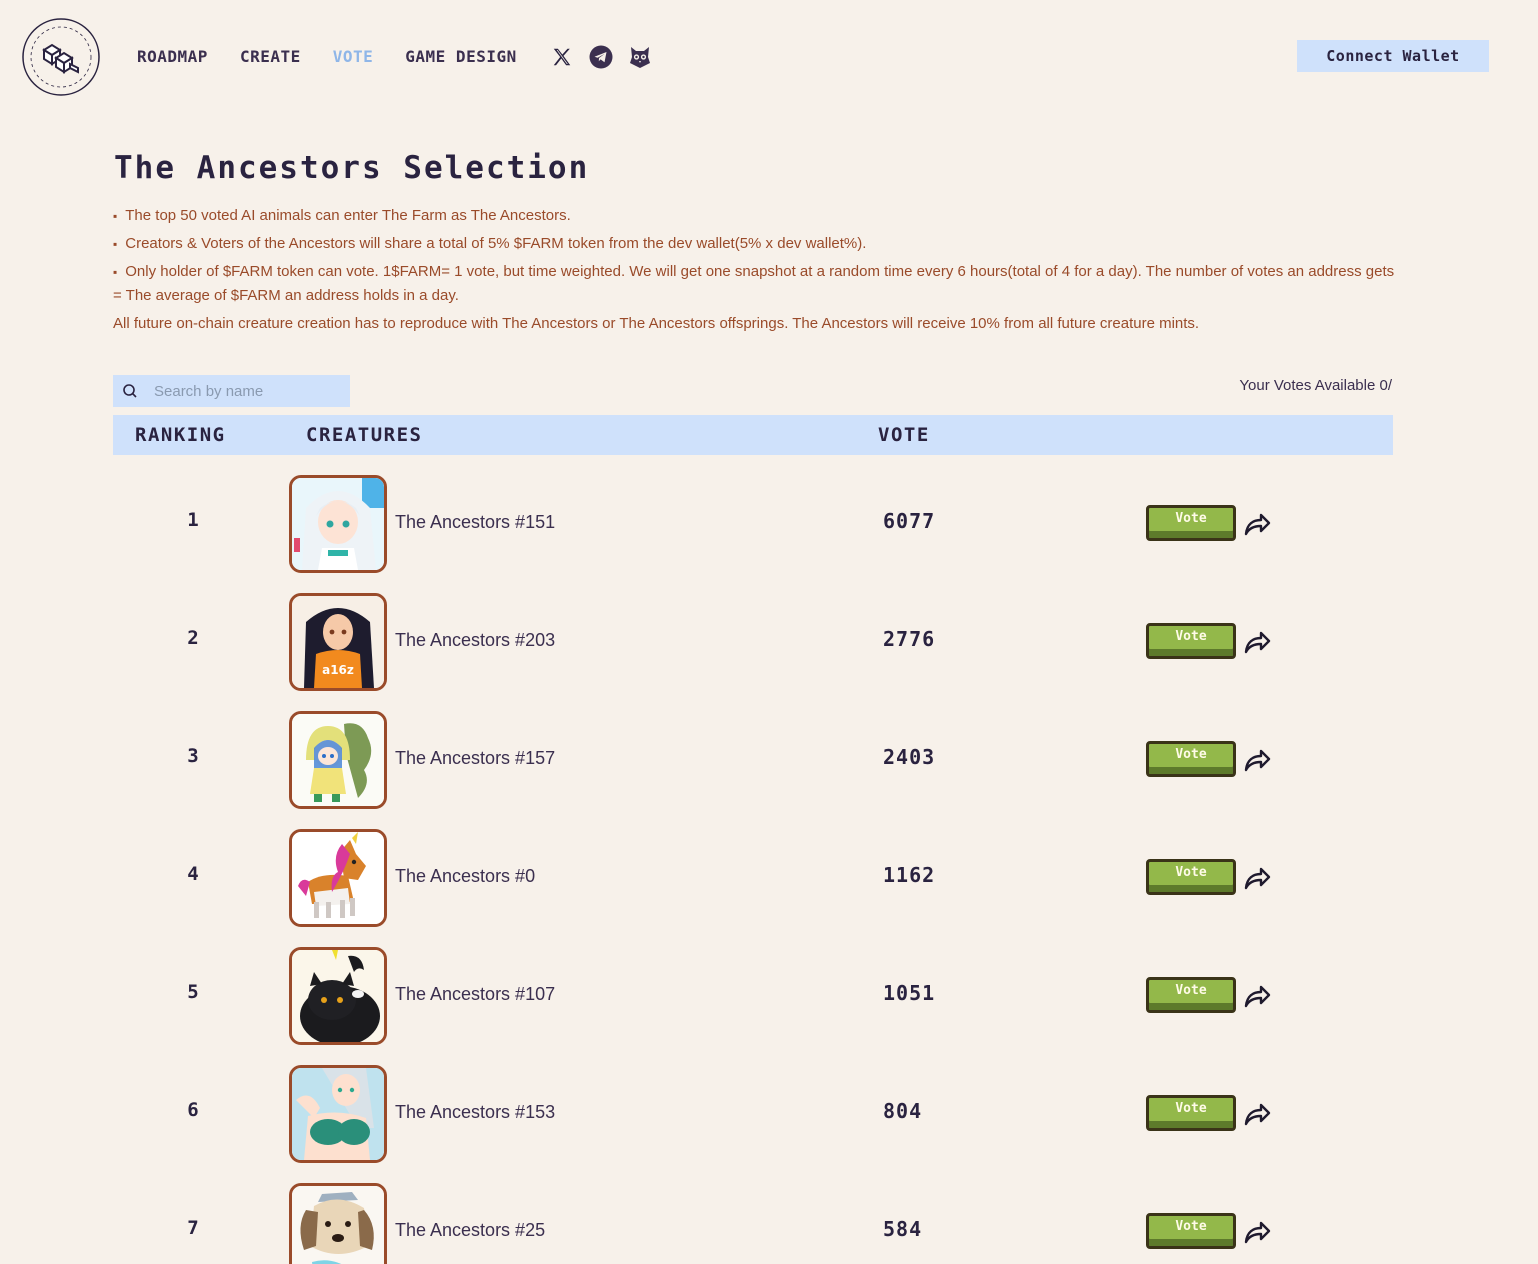  I want to click on vote-count: 2776, so click(909, 639).